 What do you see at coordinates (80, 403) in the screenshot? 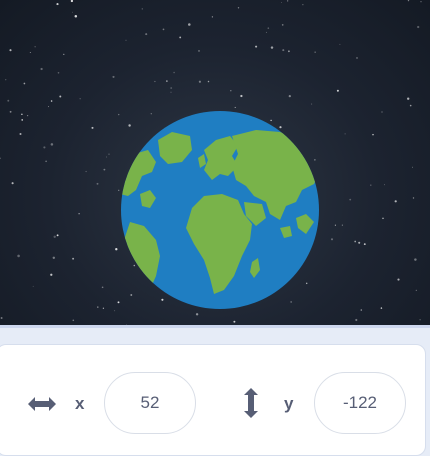
I see `x-label: x` at bounding box center [80, 403].